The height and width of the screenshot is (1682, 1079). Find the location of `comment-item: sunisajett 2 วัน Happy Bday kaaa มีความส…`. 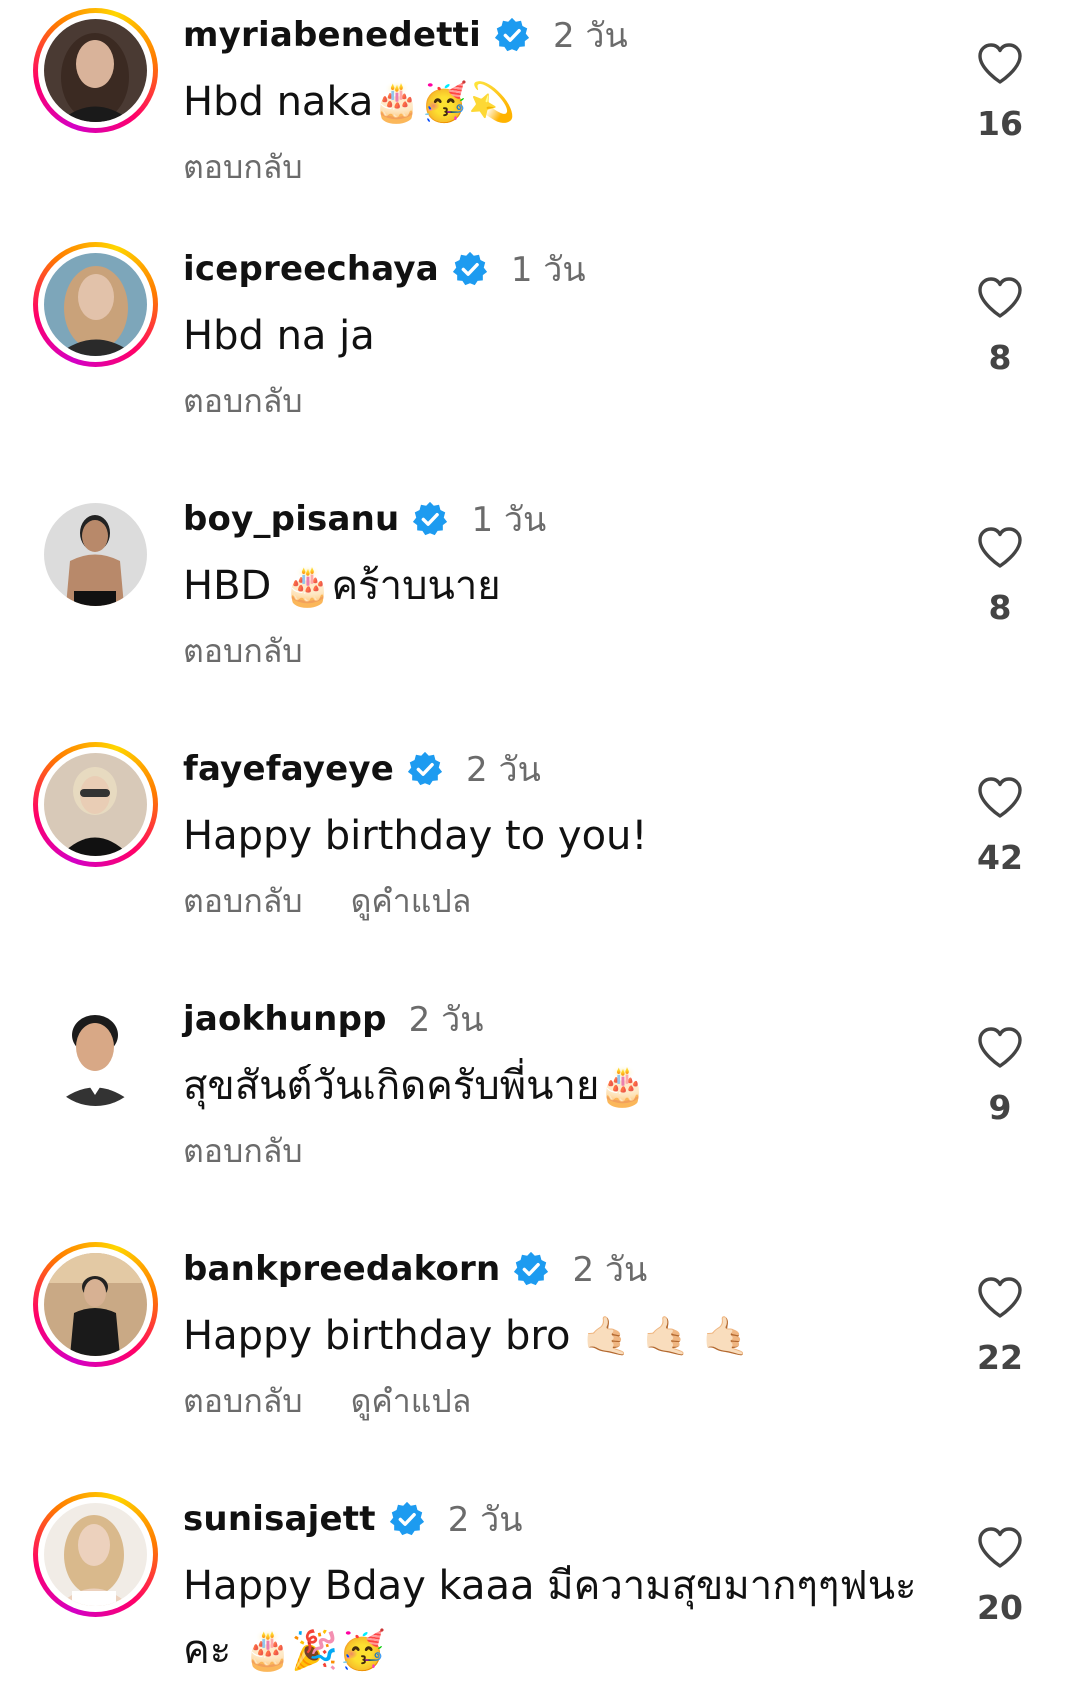

comment-item: sunisajett 2 วัน Happy Bday kaaa มีความส… is located at coordinates (539, 1579).